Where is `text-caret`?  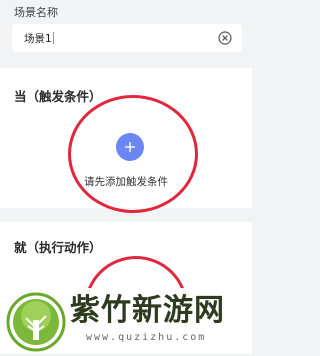 text-caret is located at coordinates (53, 38).